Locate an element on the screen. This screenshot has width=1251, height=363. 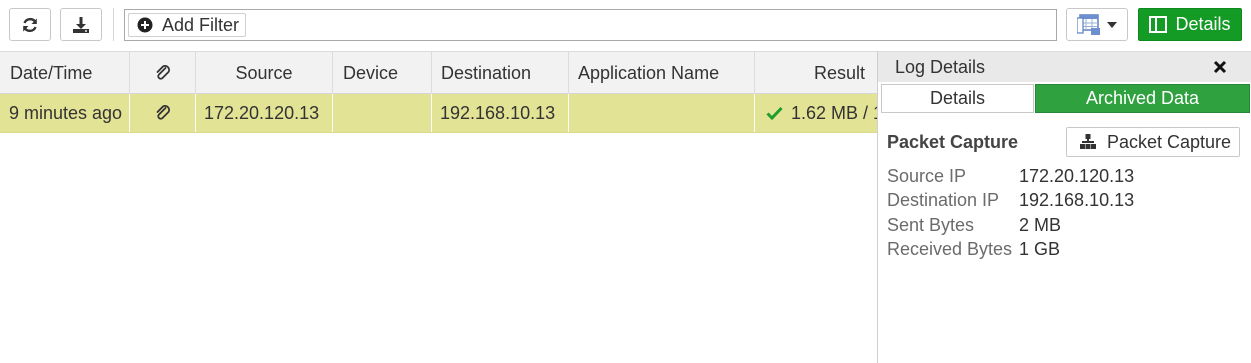
add-filter-button: Add Filter is located at coordinates (187, 25).